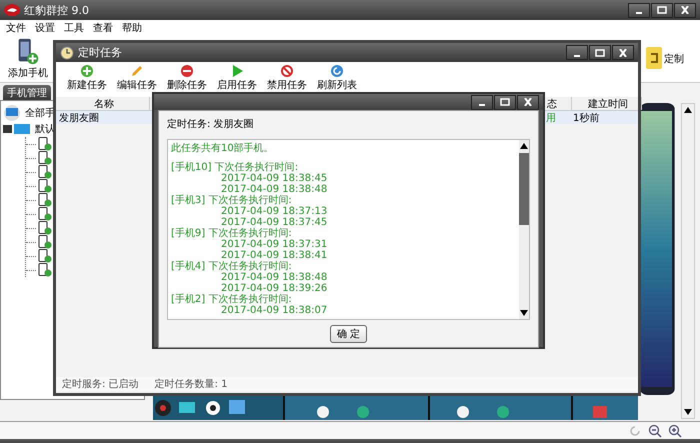 Image resolution: width=700 pixels, height=443 pixels. I want to click on window-title: 红豹群控 9.0, so click(56, 10).